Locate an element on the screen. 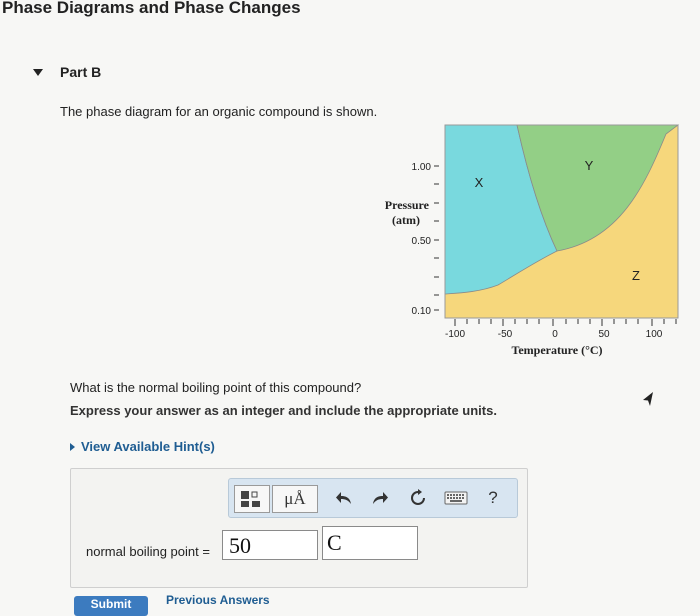  answer-label: normal boiling point = is located at coordinates (148, 551).